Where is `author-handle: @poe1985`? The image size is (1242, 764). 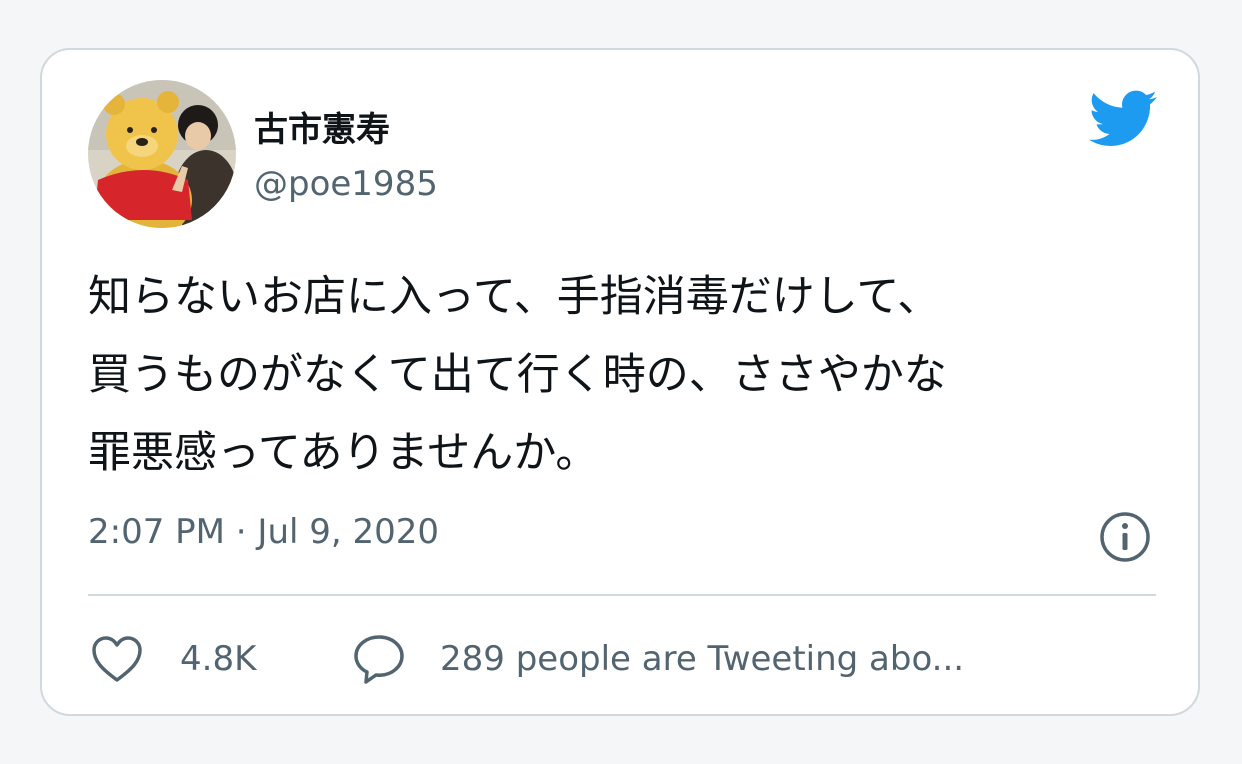 author-handle: @poe1985 is located at coordinates (346, 184).